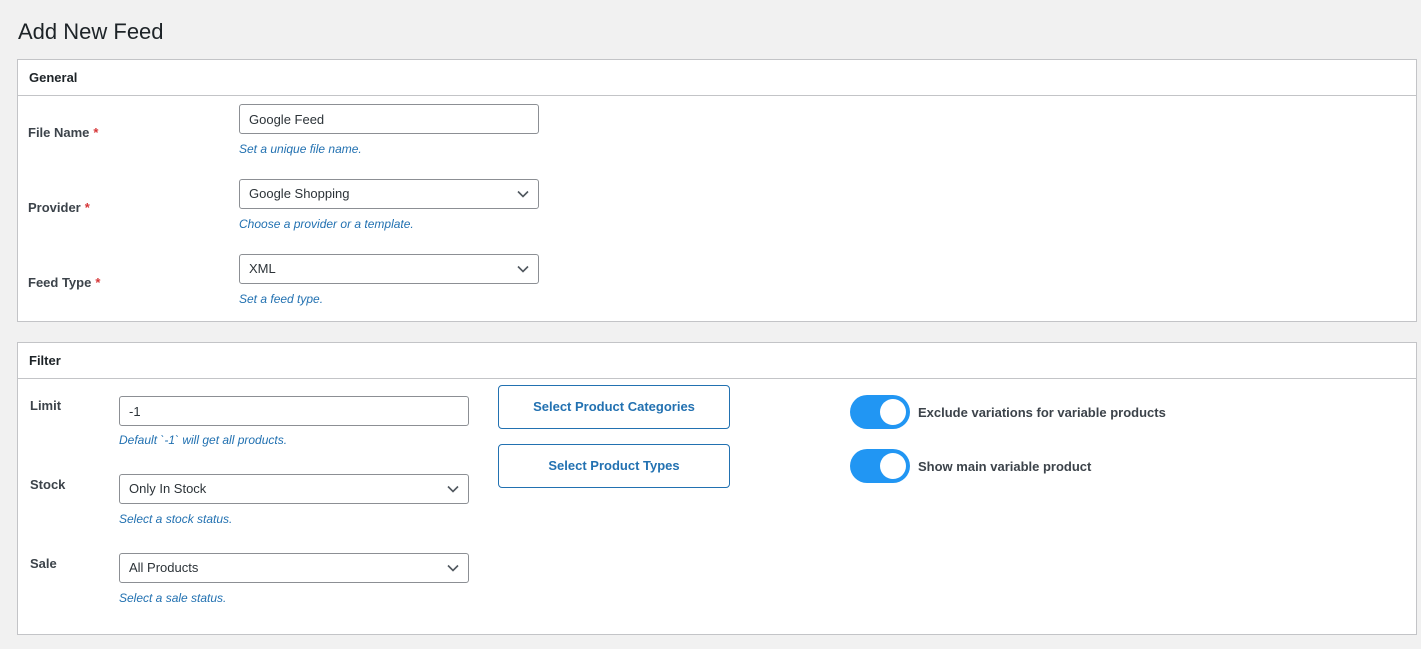  I want to click on file-name-label: File Name *, so click(63, 133).